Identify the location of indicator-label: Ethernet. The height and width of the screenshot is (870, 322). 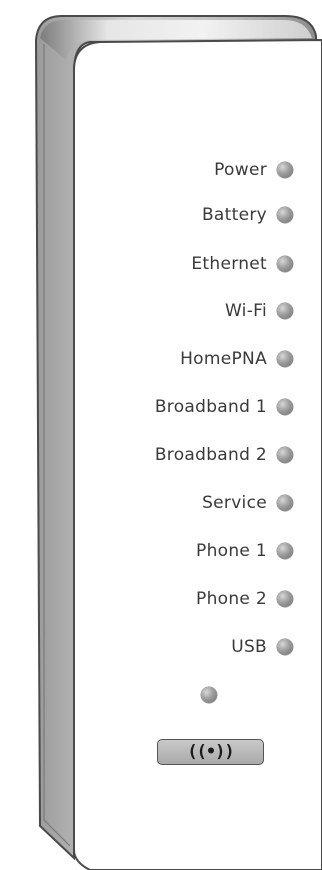
(229, 264).